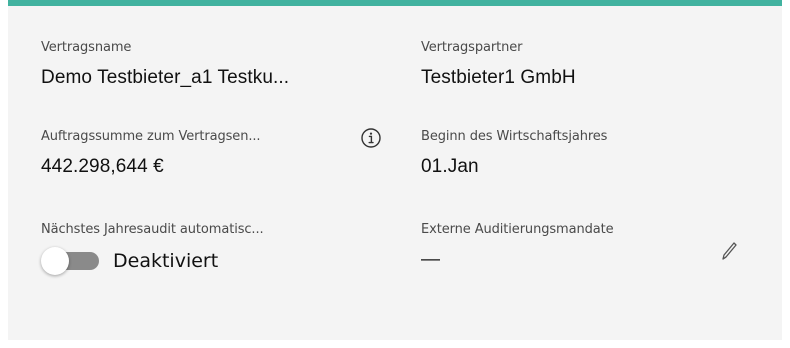 This screenshot has width=790, height=348. Describe the element at coordinates (517, 229) in the screenshot. I see `externe-label: Externe Auditierungsmandate` at that location.